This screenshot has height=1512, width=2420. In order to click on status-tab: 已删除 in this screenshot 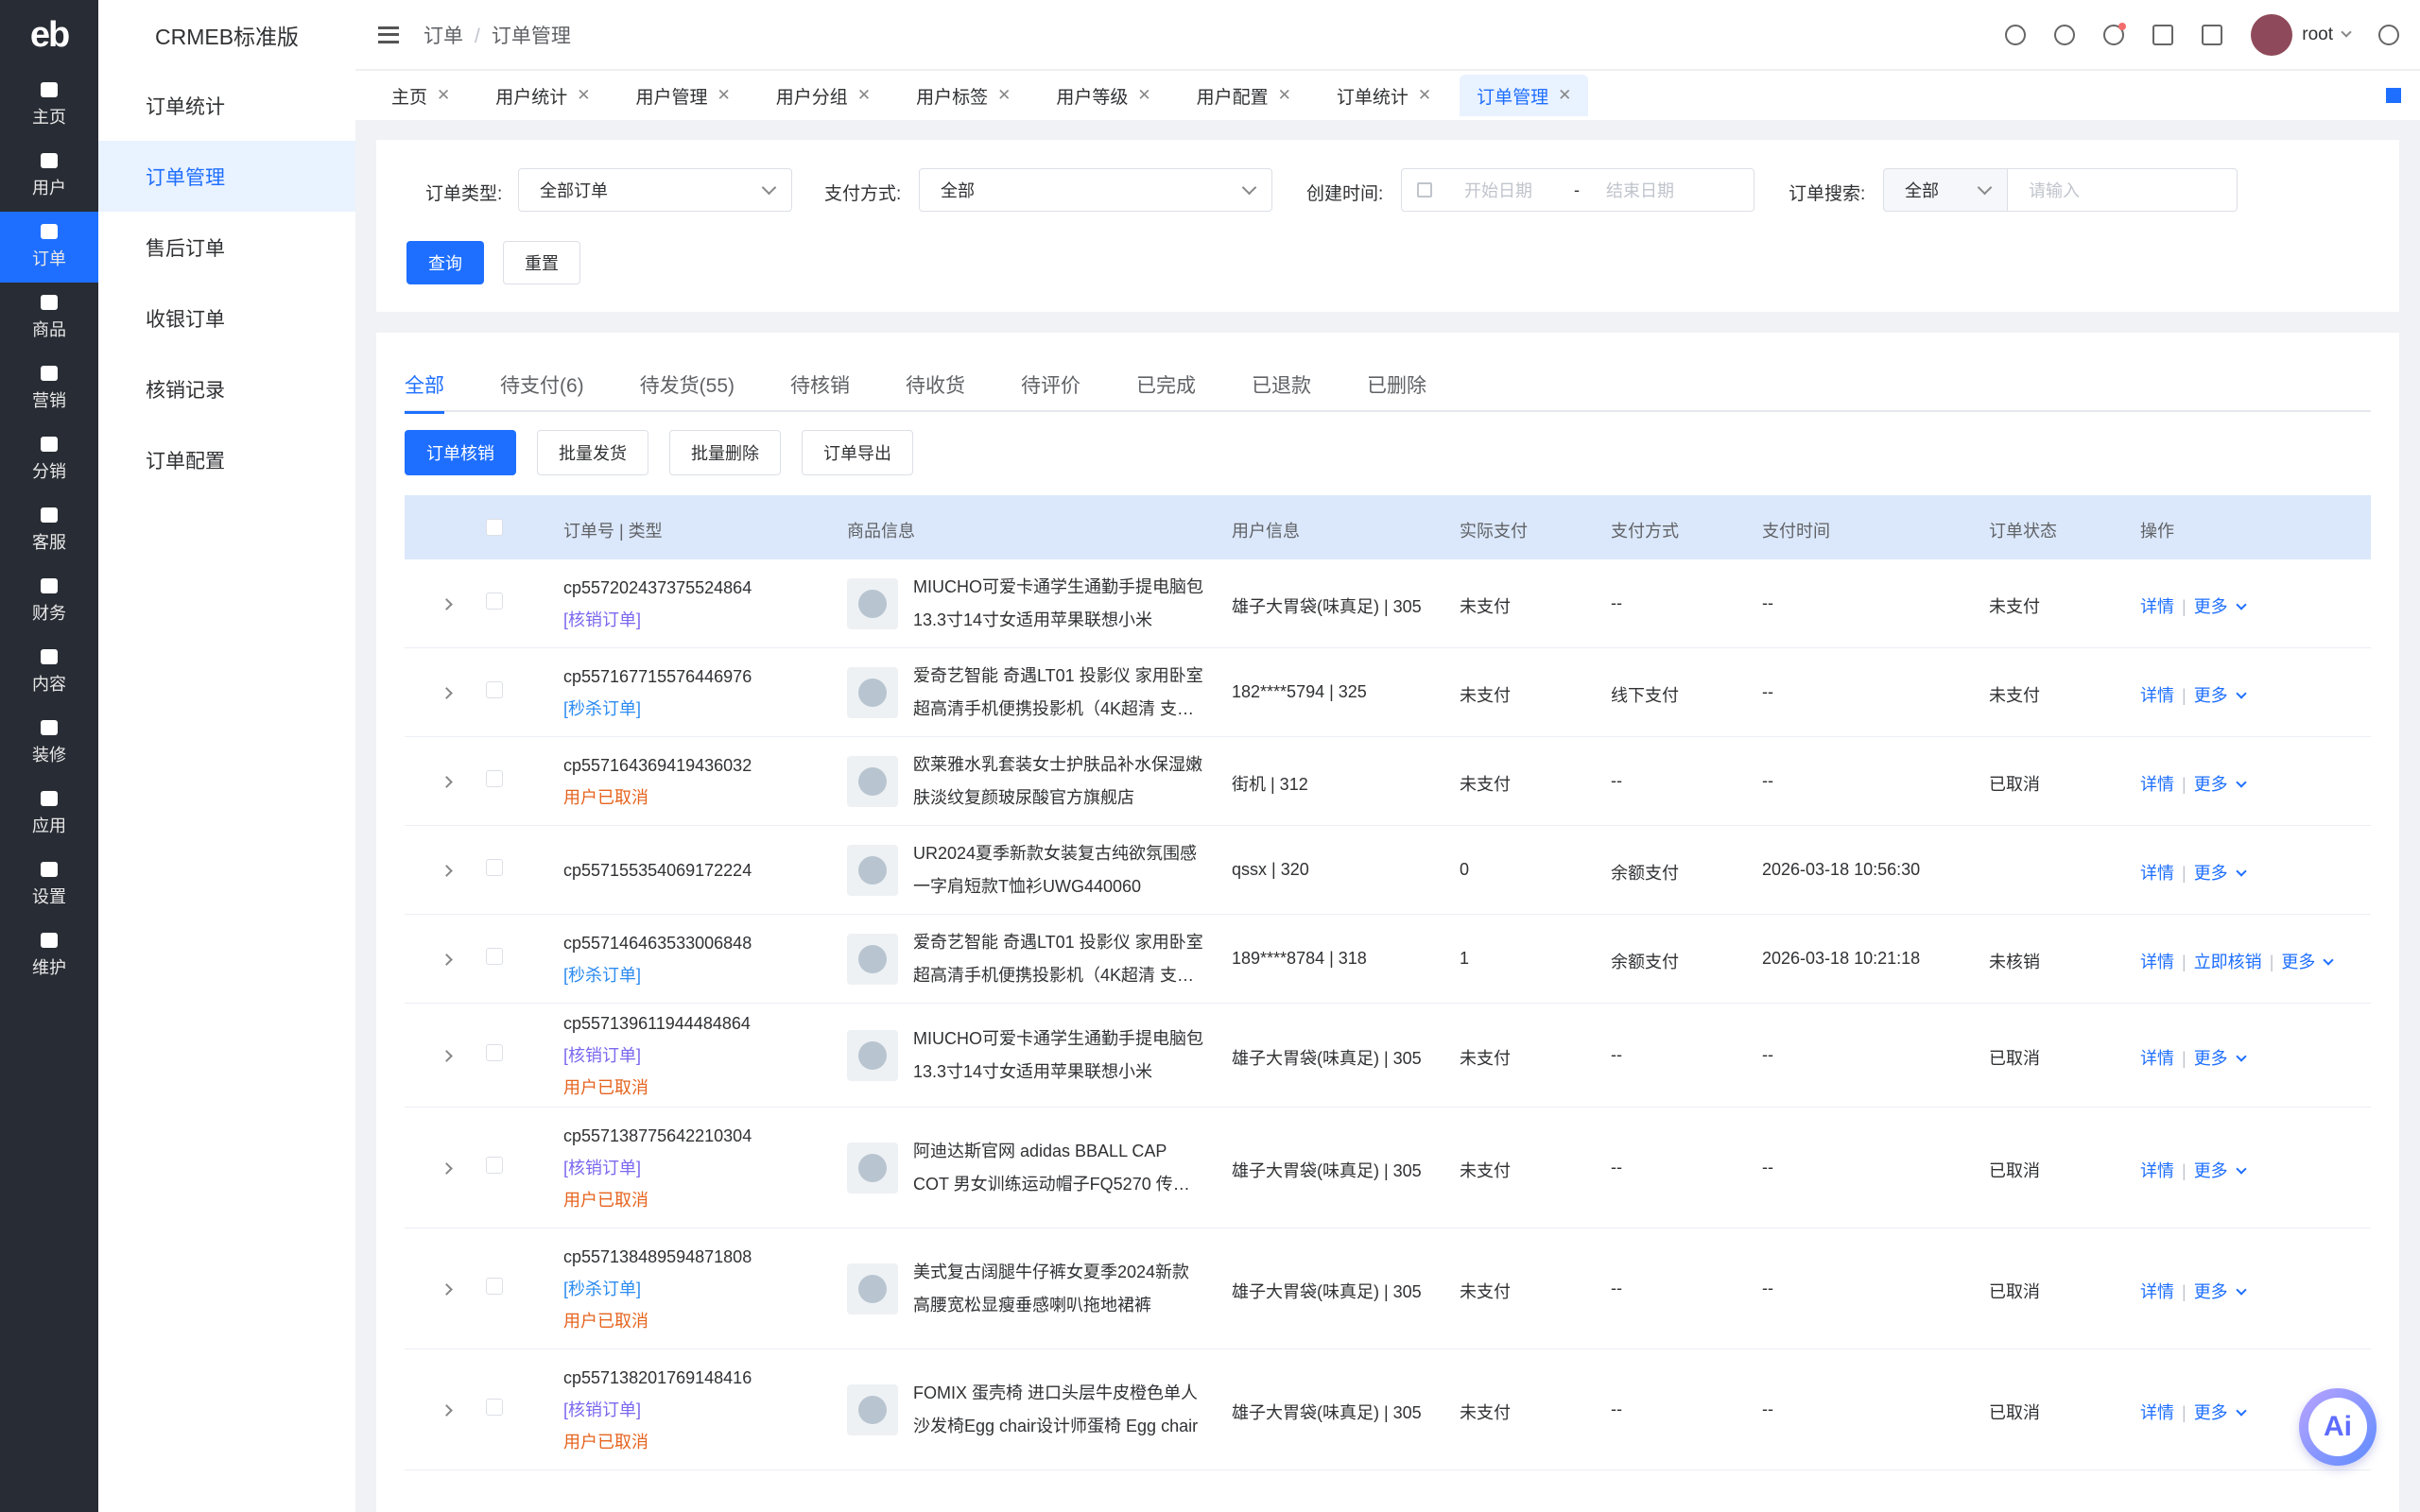, I will do `click(1396, 386)`.